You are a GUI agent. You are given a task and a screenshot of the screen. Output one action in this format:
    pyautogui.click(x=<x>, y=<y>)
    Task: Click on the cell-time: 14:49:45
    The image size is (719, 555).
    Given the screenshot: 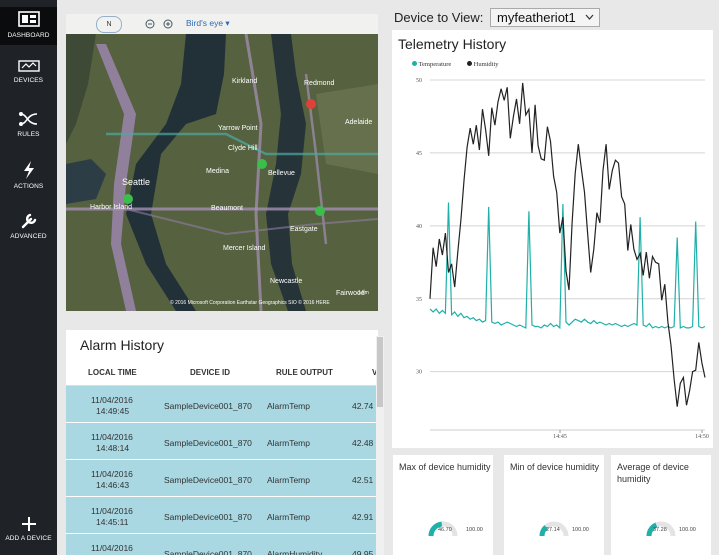 What is the action you would take?
    pyautogui.click(x=113, y=411)
    